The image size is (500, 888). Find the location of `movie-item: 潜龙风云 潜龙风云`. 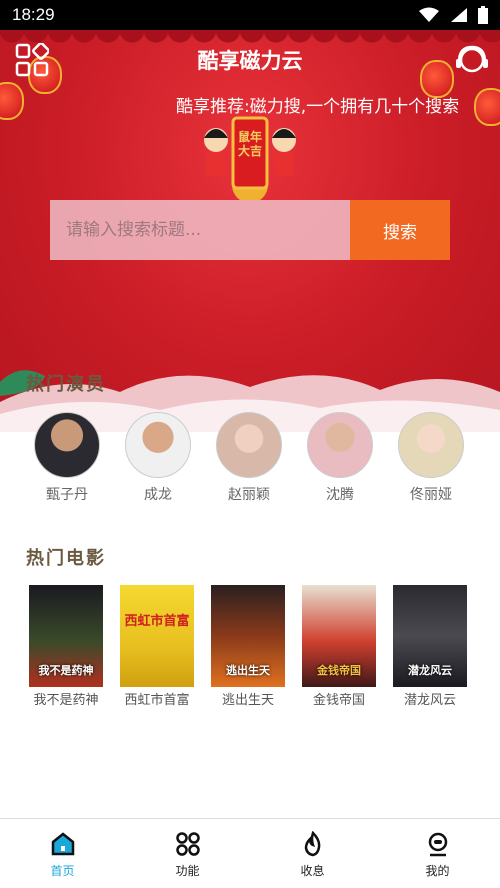

movie-item: 潜龙风云 潜龙风云 is located at coordinates (430, 646).